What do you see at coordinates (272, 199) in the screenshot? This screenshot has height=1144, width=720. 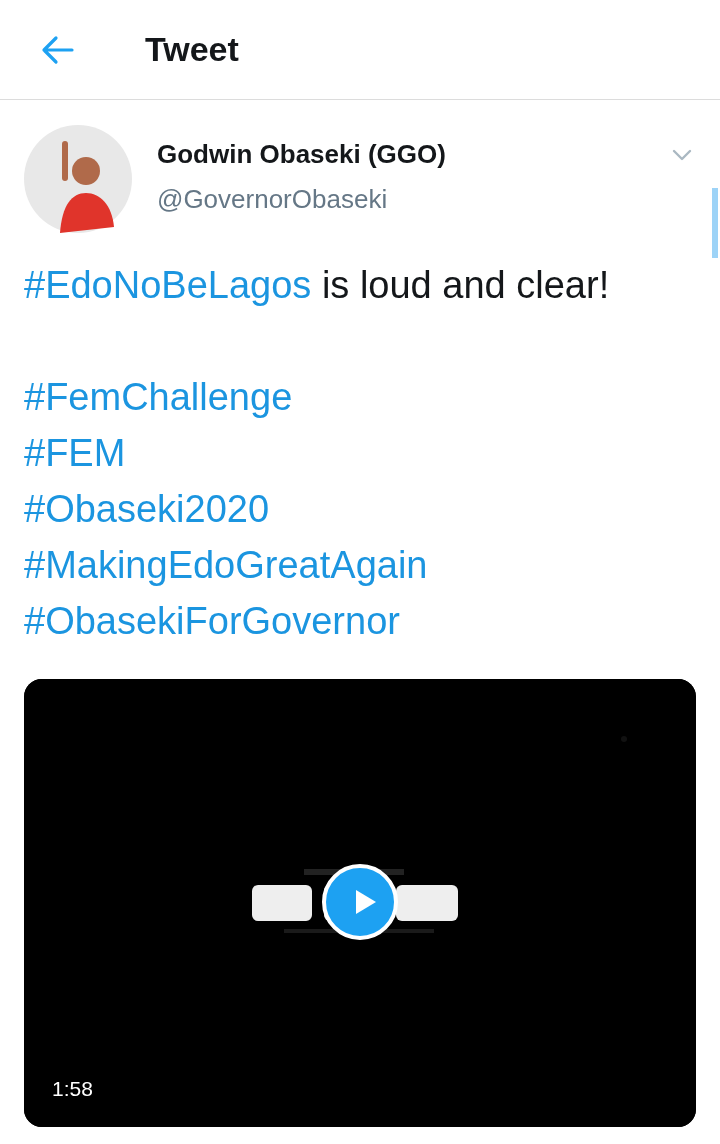 I see `author-handle: @GovernorObaseki` at bounding box center [272, 199].